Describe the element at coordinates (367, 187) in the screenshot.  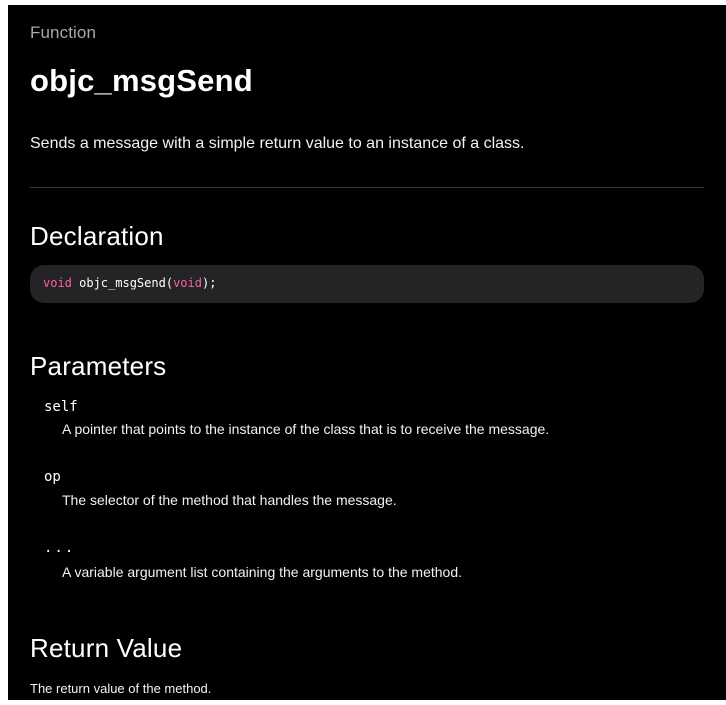
I see `section-divider` at that location.